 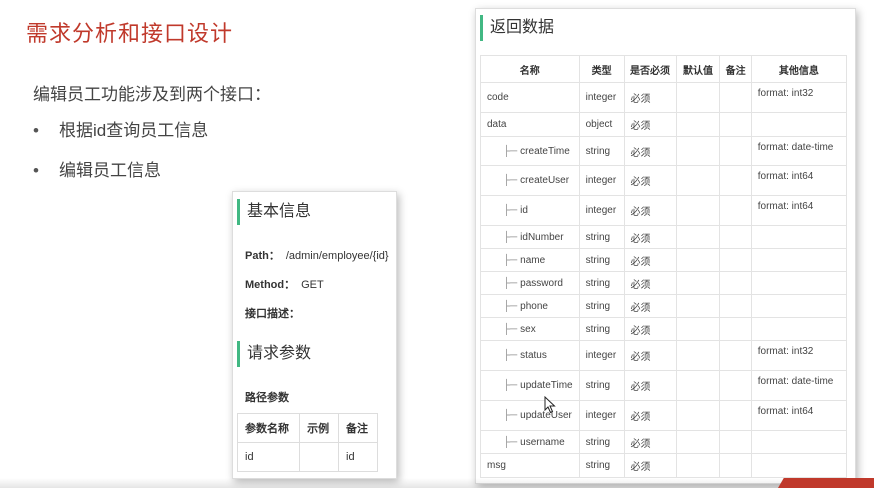 I want to click on path-params-label: 路径参数, so click(x=267, y=398).